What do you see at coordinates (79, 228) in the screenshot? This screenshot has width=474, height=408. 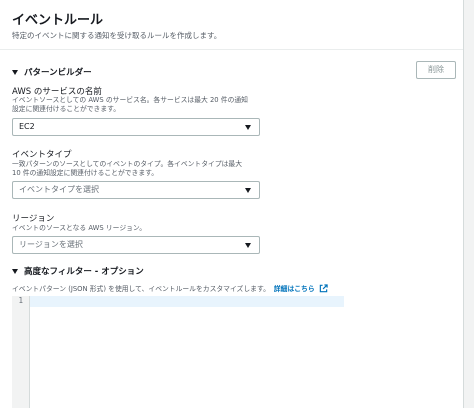 I see `region-desc: イベントのソースとなる AWS リージョン。` at bounding box center [79, 228].